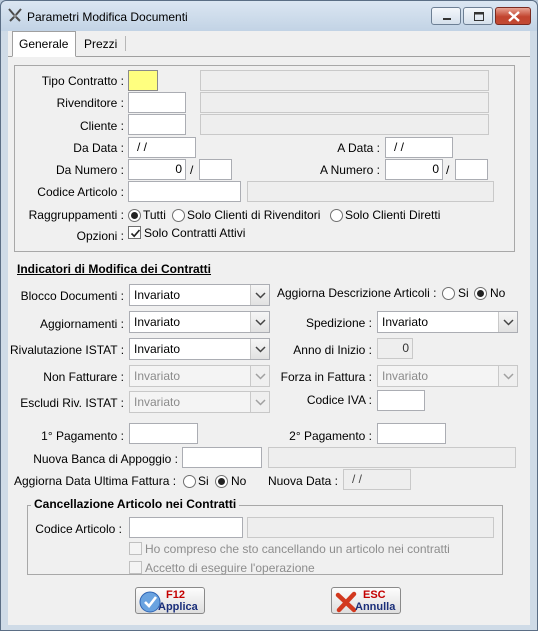  What do you see at coordinates (189, 481) in the screenshot?
I see `aggiorna-data-si-radio` at bounding box center [189, 481].